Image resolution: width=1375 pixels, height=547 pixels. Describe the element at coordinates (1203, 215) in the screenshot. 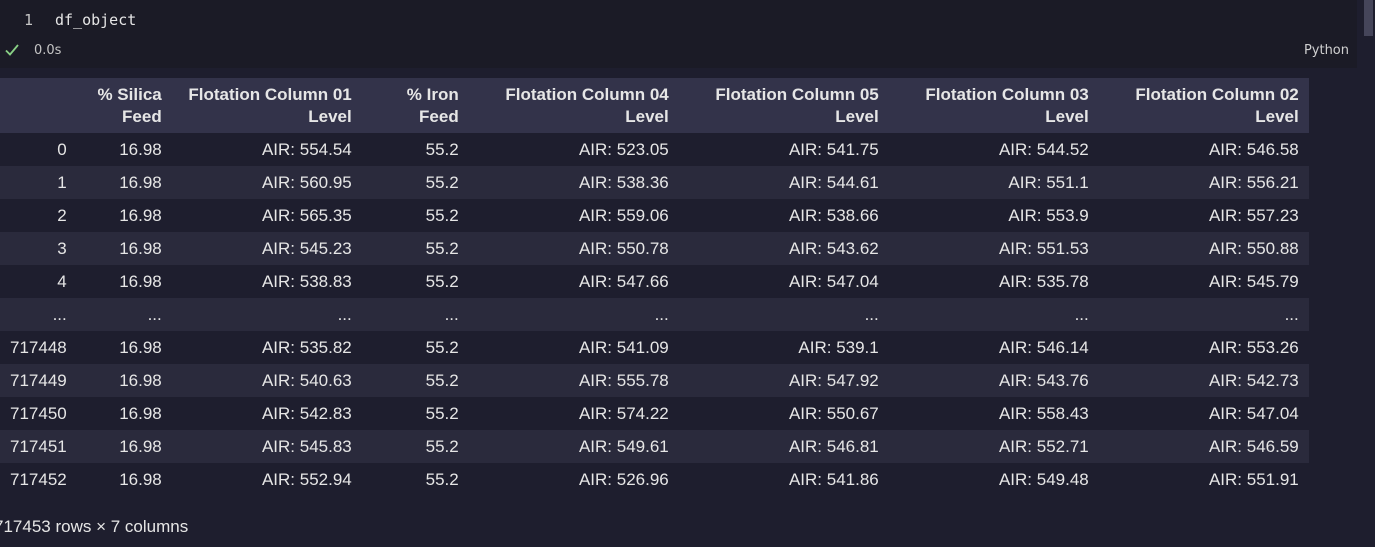

I see `table-cell: AIR: 557.23` at that location.